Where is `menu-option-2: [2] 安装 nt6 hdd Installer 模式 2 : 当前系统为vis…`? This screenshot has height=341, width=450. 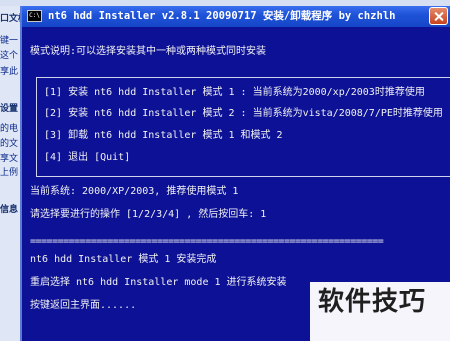
menu-option-2: [2] 安装 nt6 hdd Installer 模式 2 : 当前系统为vis… is located at coordinates (243, 113).